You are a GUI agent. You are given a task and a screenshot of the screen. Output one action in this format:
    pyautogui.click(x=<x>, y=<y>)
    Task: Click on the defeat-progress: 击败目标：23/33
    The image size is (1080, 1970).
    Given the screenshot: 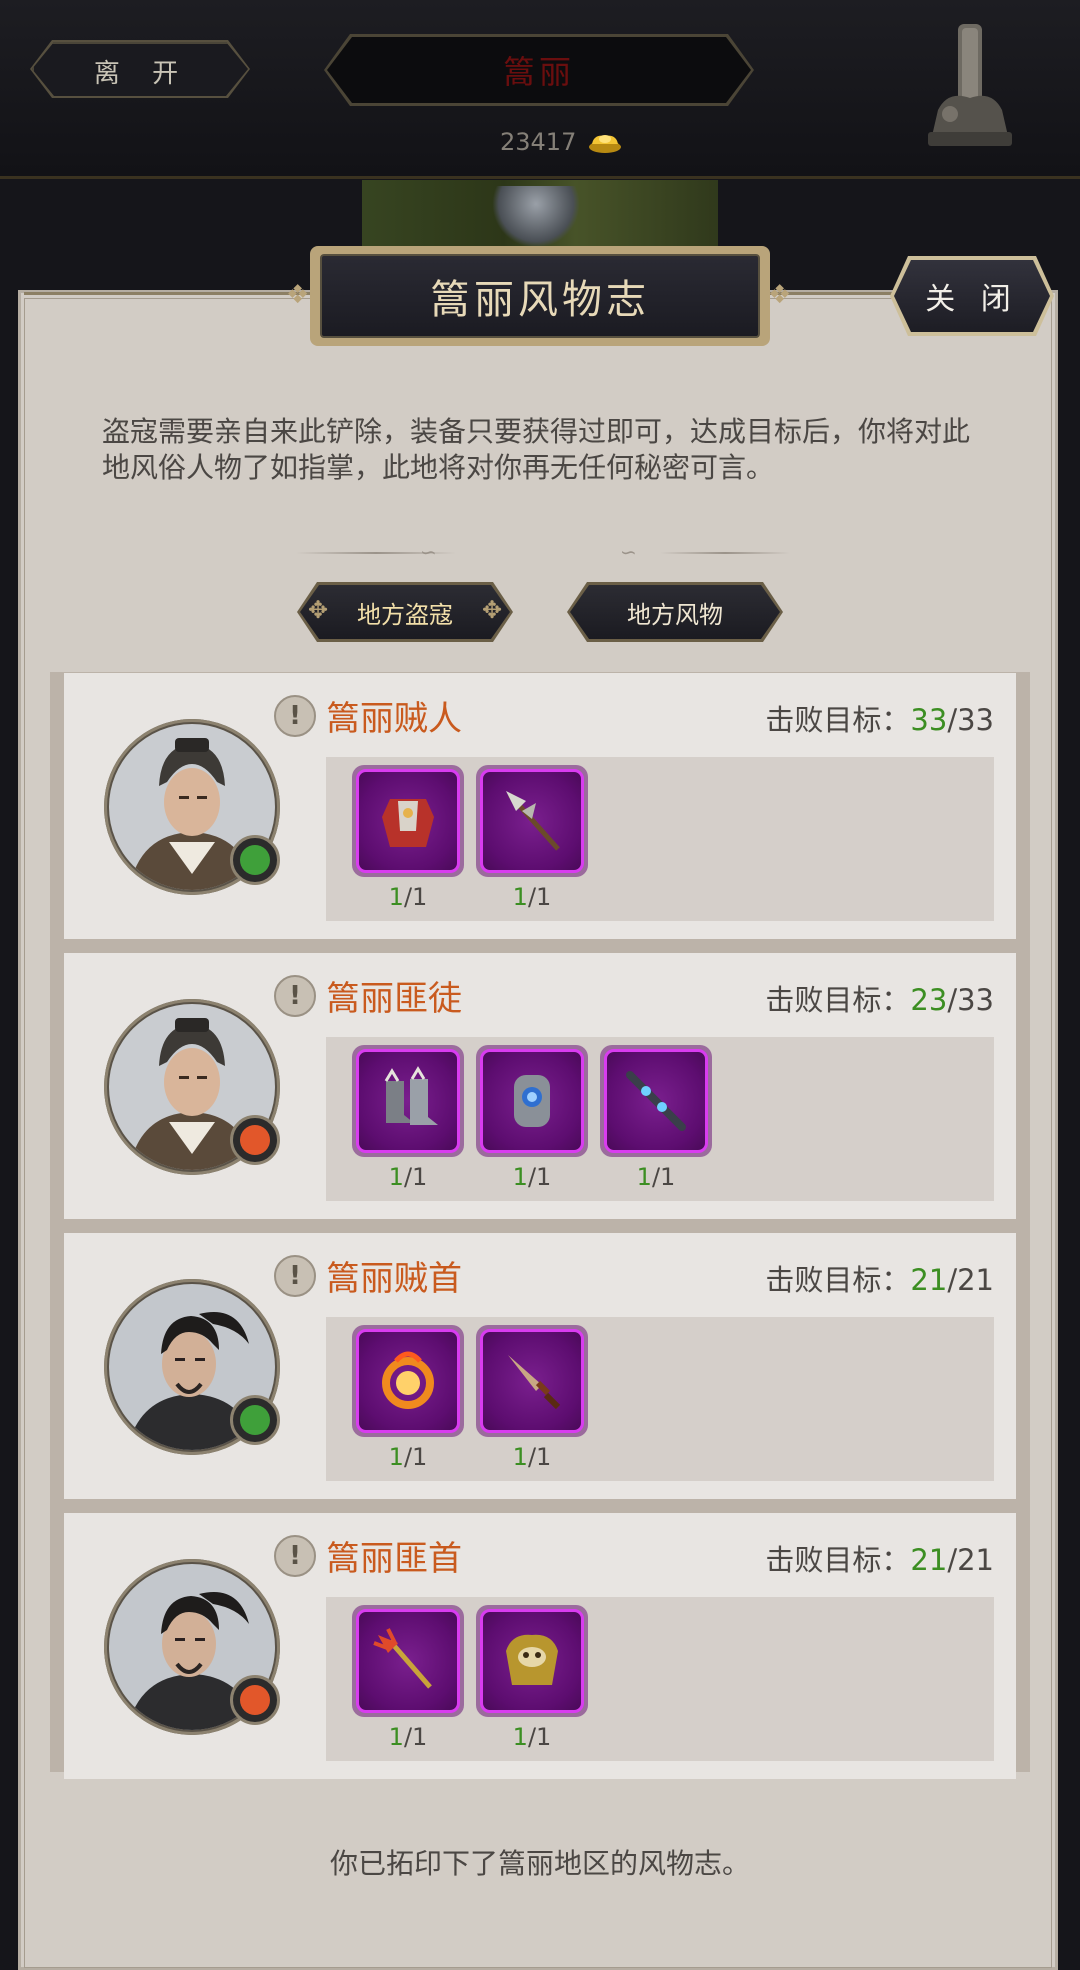 What is the action you would take?
    pyautogui.click(x=879, y=998)
    